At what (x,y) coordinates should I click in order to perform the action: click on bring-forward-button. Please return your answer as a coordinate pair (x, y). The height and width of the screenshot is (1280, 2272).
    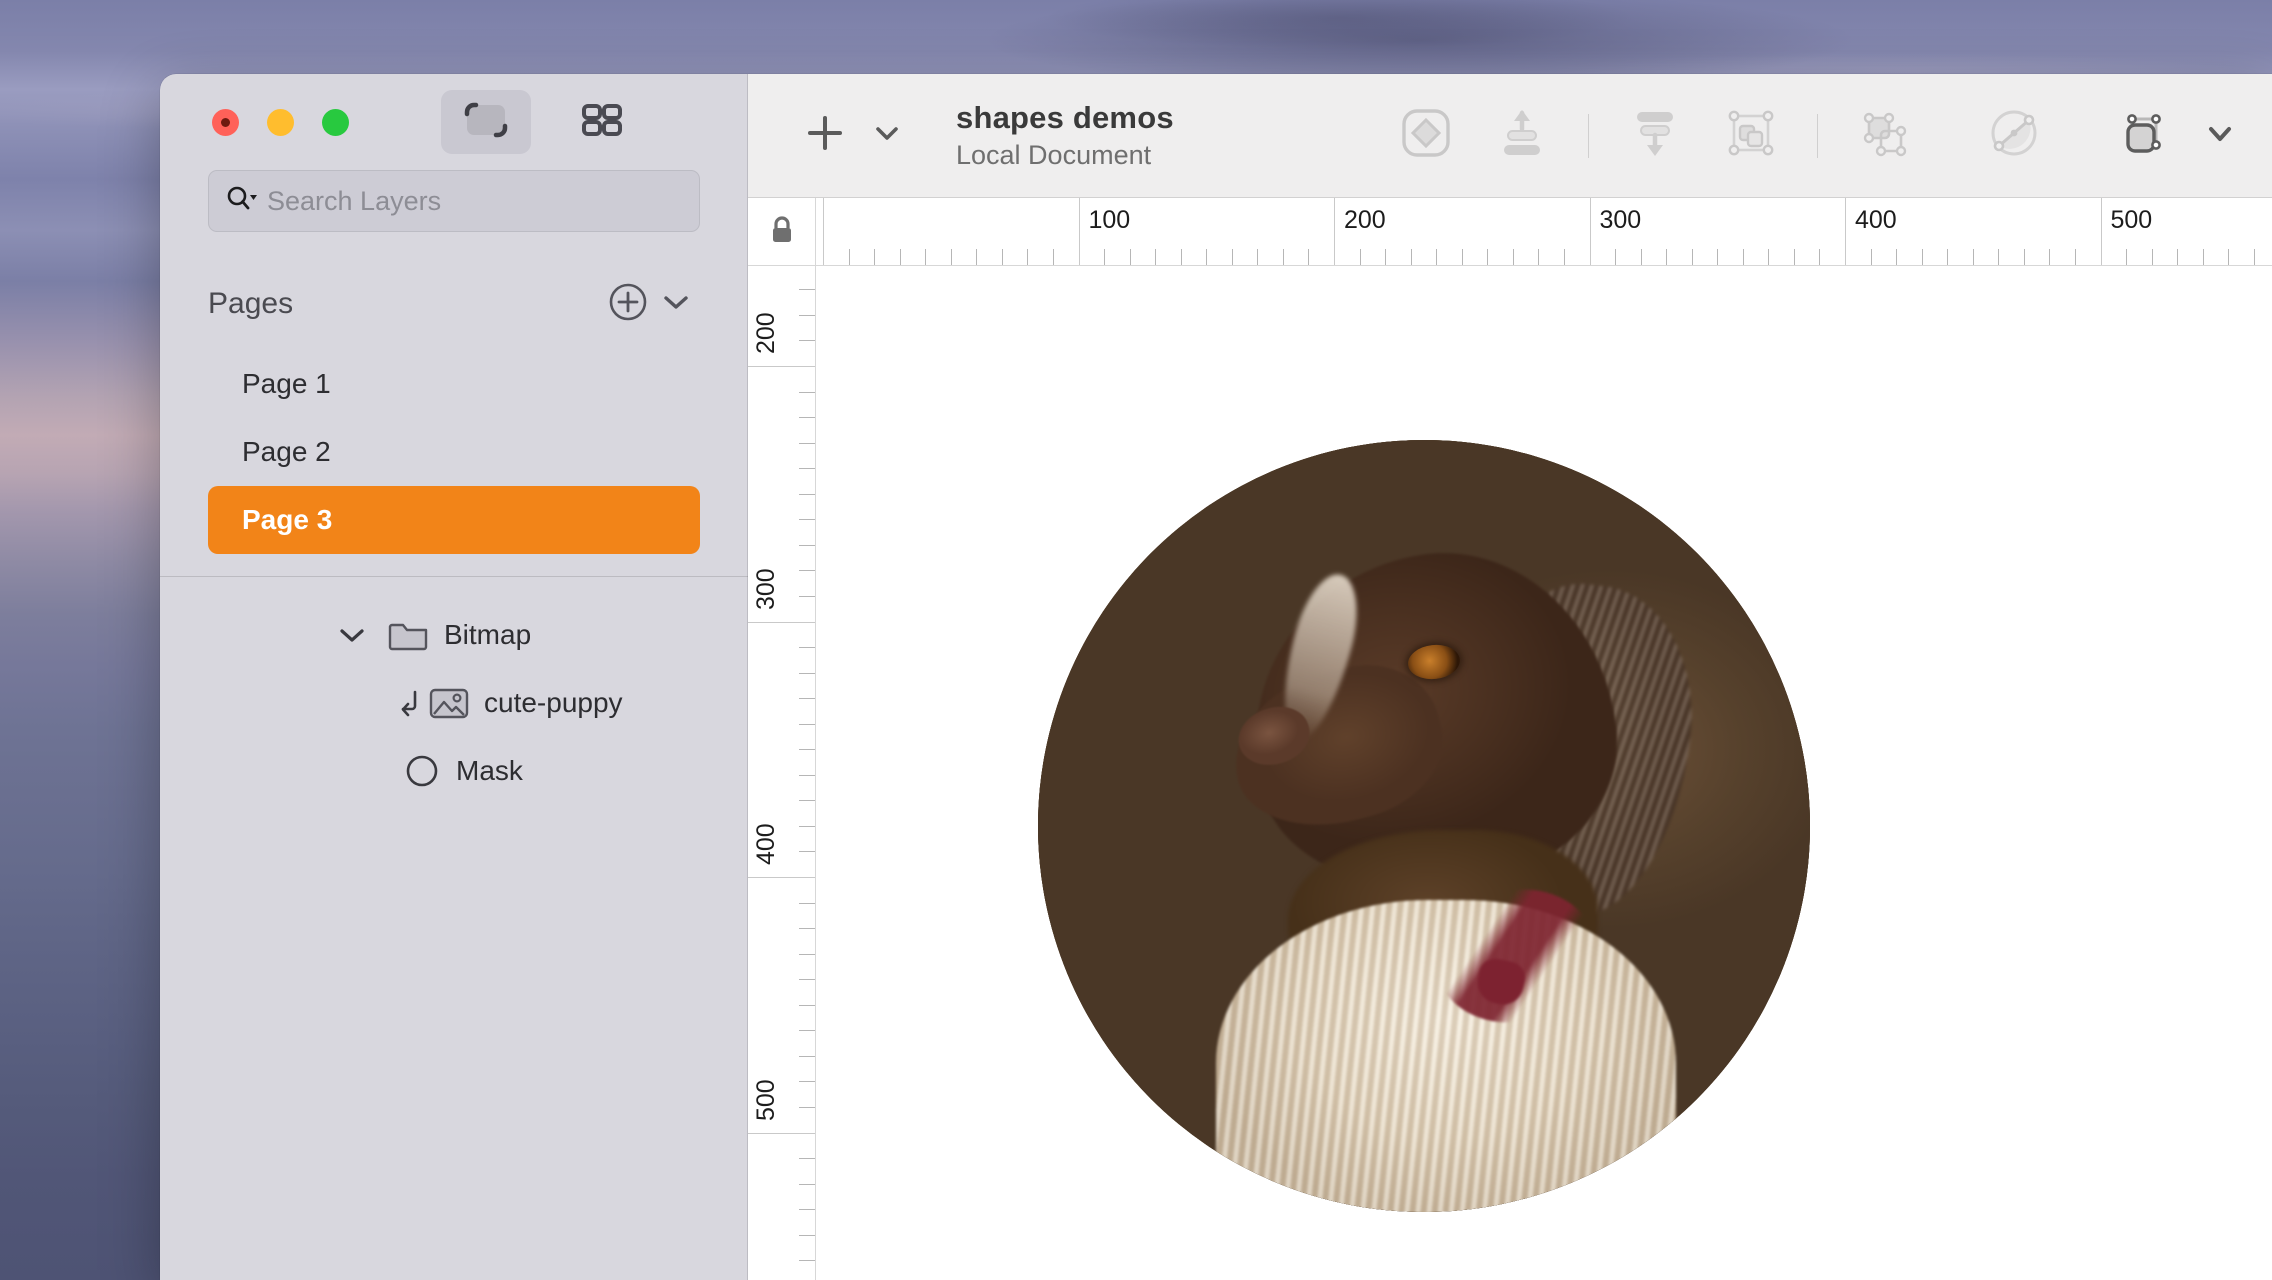
    Looking at the image, I should click on (1522, 136).